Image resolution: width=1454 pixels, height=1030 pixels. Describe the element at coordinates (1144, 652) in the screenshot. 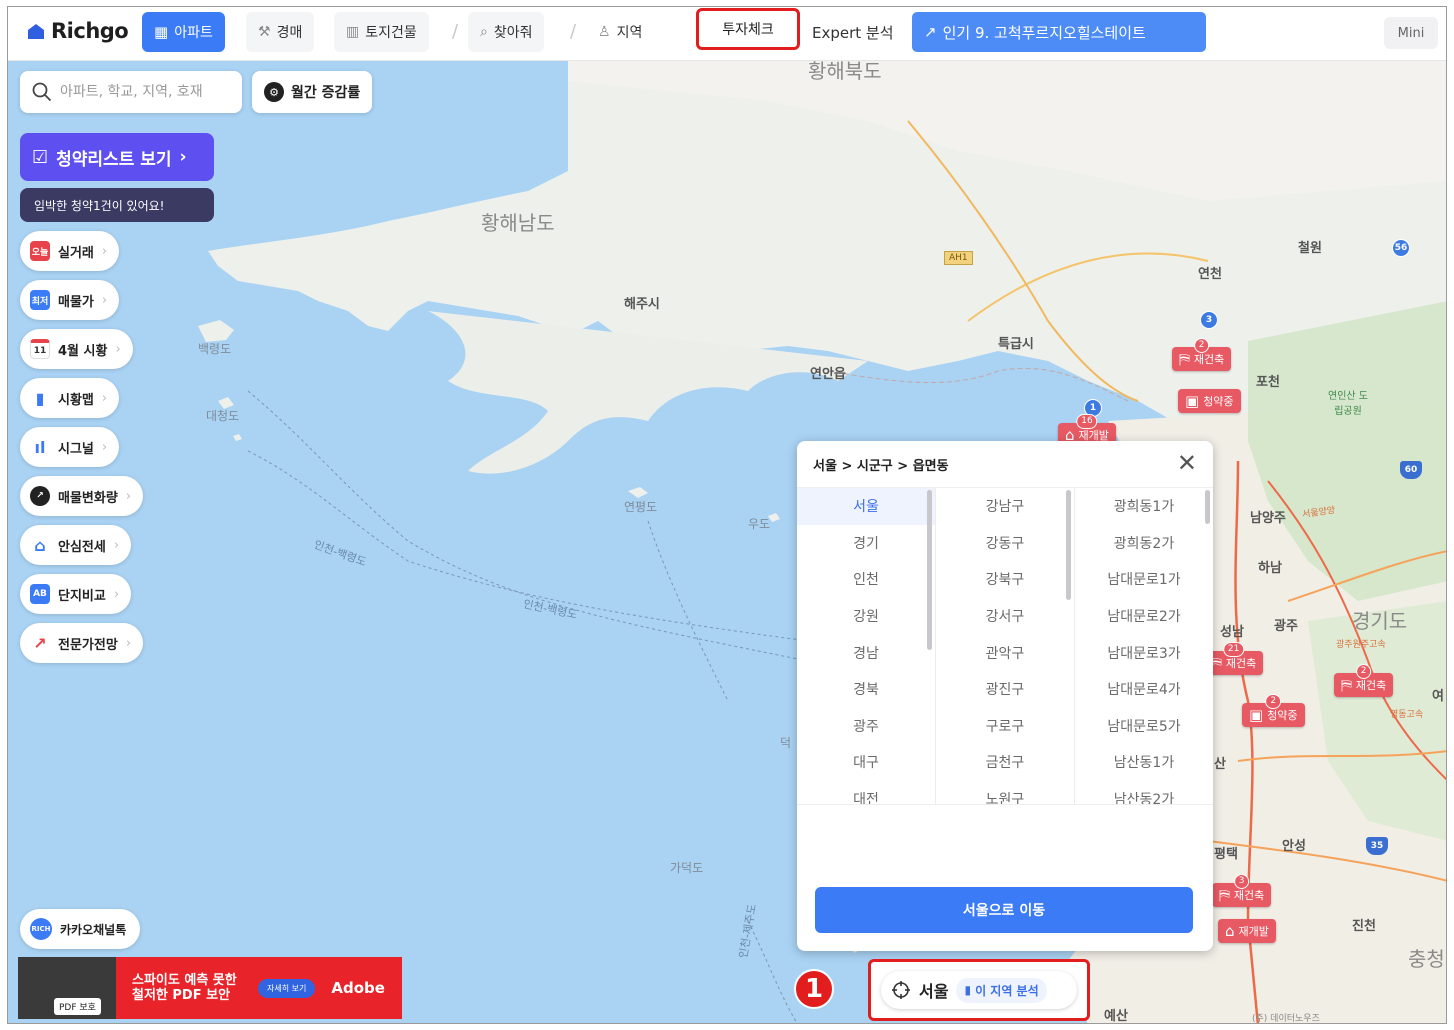

I see `dong-option: 남대문로3가` at that location.